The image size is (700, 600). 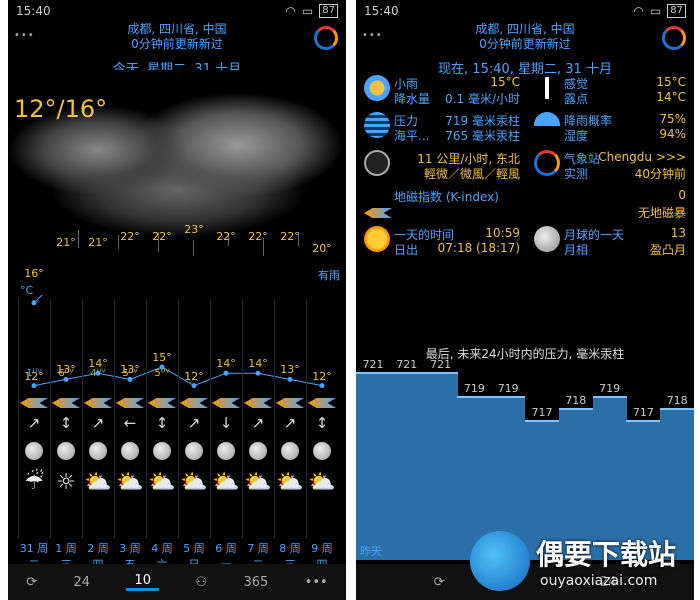 What do you see at coordinates (34, 373) in the screenshot?
I see `uv-index: 1ᵁⱽ` at bounding box center [34, 373].